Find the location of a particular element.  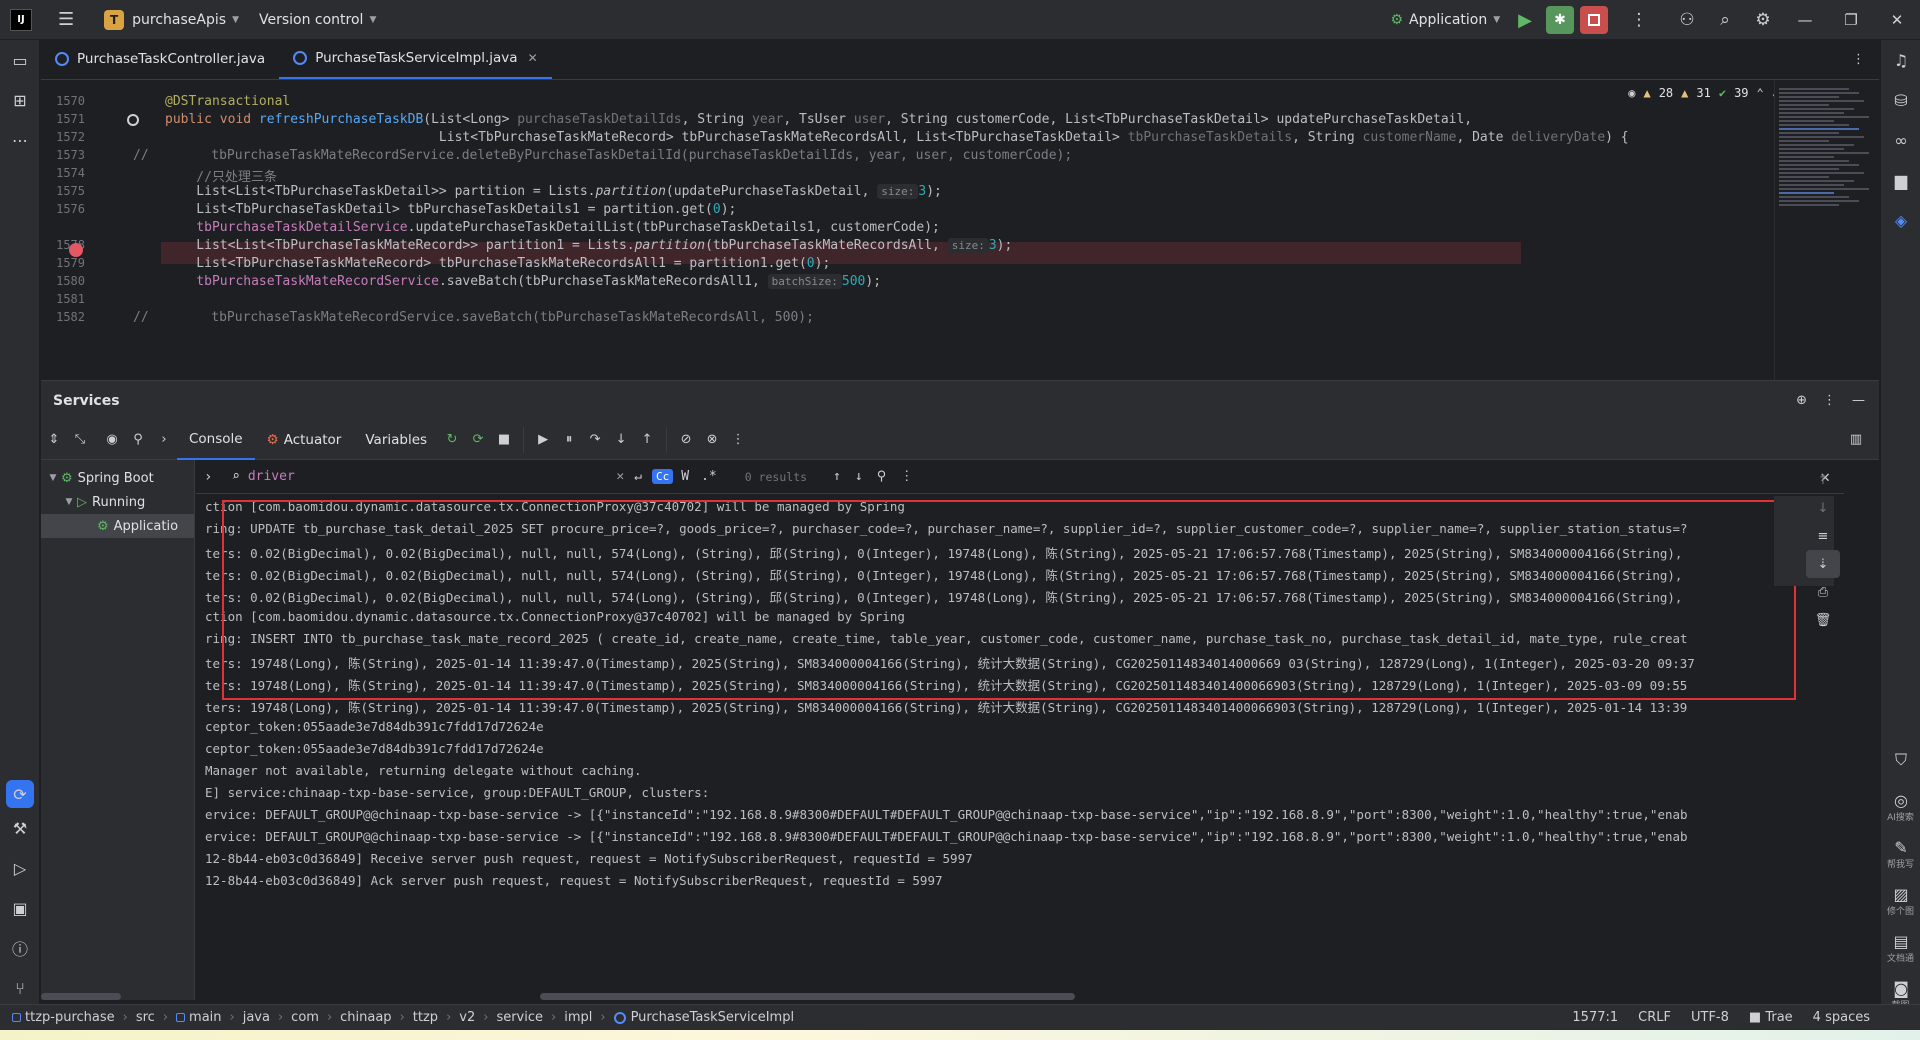

next-occurrence-icon: ↓ is located at coordinates (859, 476).